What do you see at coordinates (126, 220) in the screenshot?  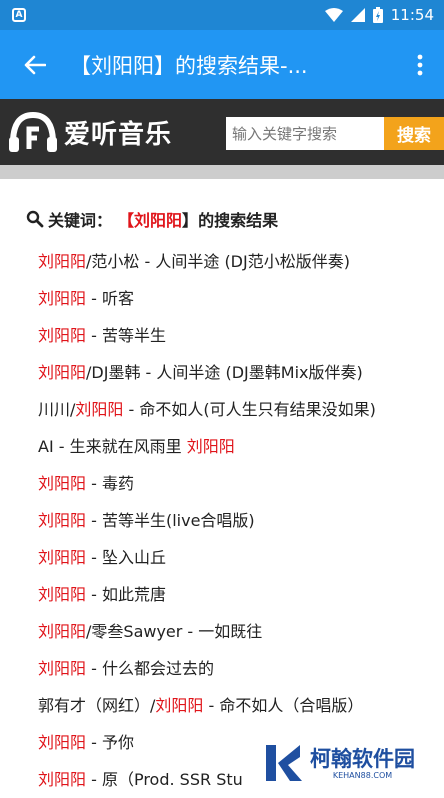 I see `keyword-open-bracket: 【` at bounding box center [126, 220].